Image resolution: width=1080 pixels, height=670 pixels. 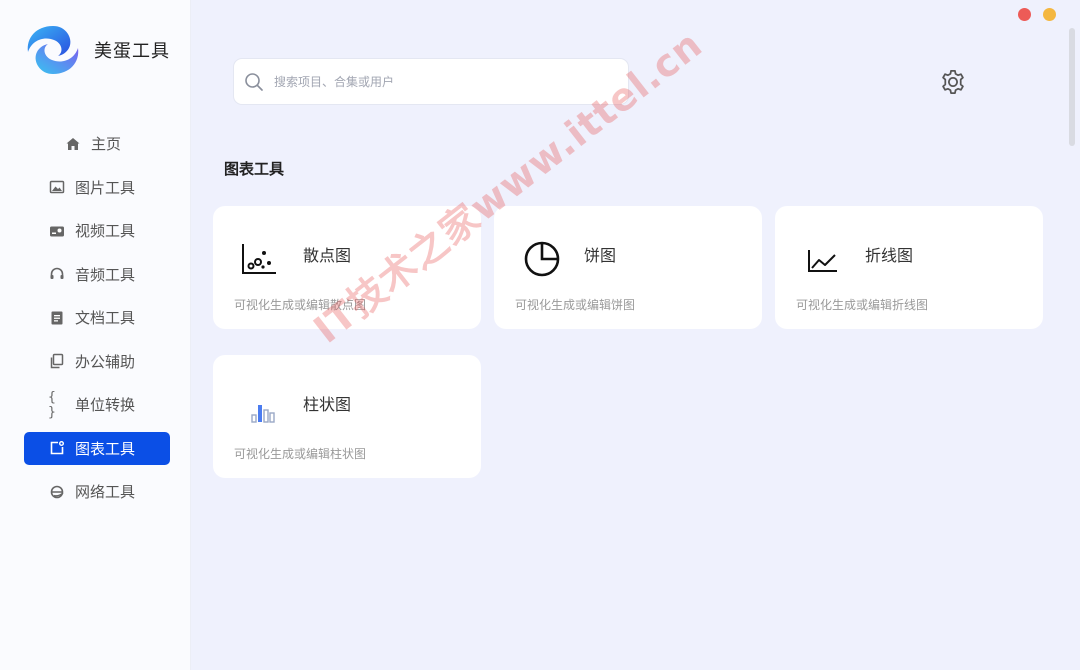 What do you see at coordinates (263, 414) in the screenshot?
I see `bar-chart-icon` at bounding box center [263, 414].